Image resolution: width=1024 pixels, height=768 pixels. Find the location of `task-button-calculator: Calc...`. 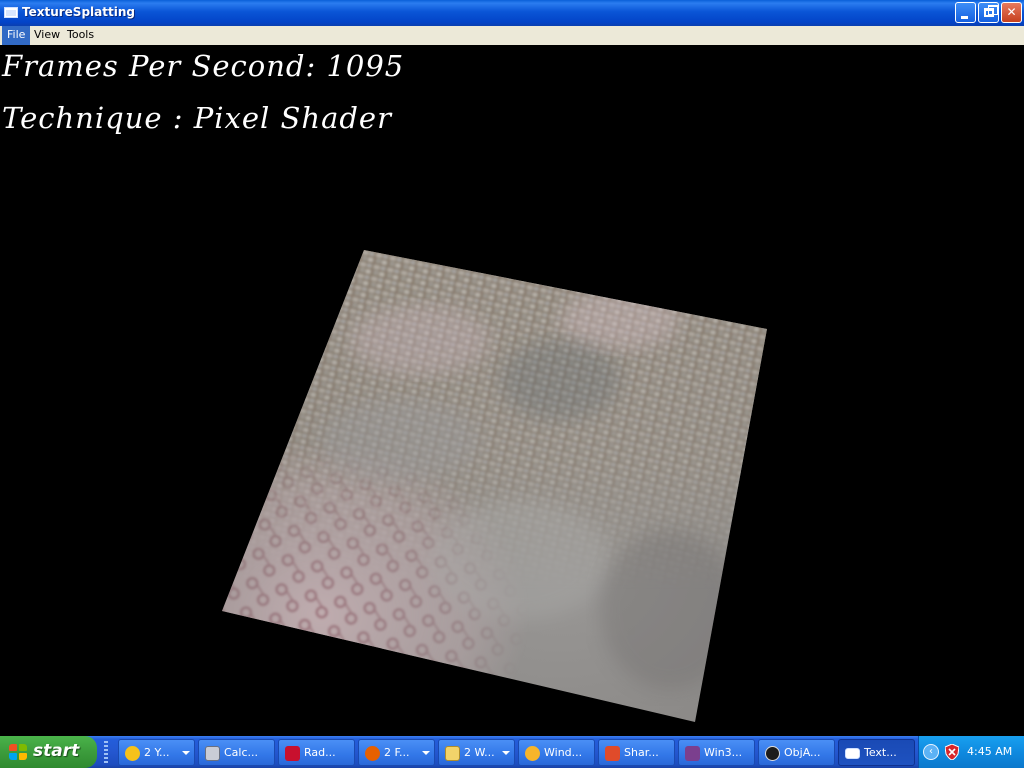

task-button-calculator: Calc... is located at coordinates (236, 752).